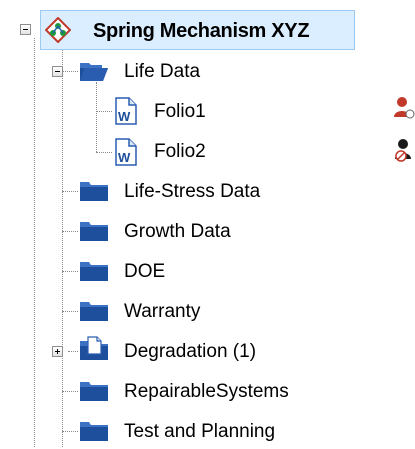 The height and width of the screenshot is (449, 415). What do you see at coordinates (62, 242) in the screenshot?
I see `tree-guide-sub` at bounding box center [62, 242].